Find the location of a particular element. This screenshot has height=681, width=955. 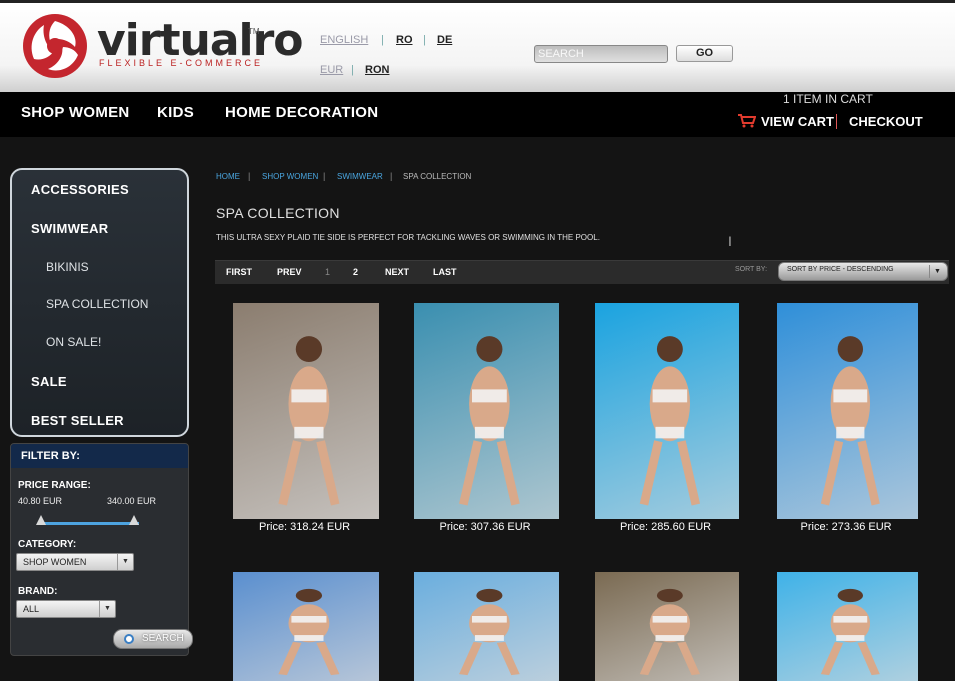

pager-first: FIRST is located at coordinates (239, 272).